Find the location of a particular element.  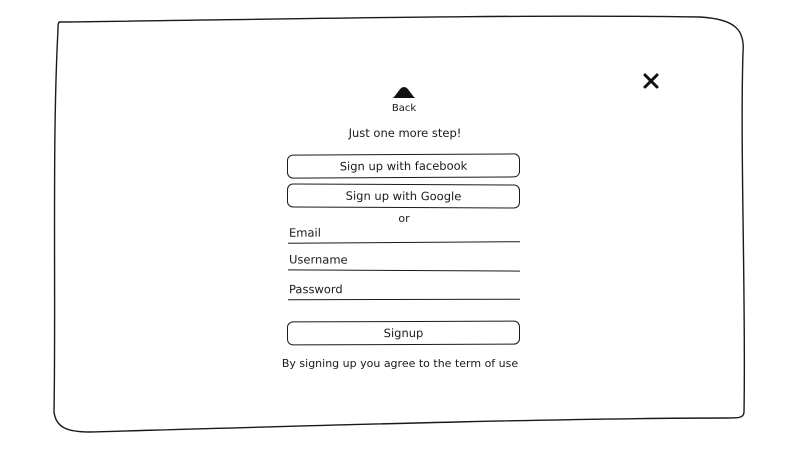

signup-label: Signup is located at coordinates (403, 333).